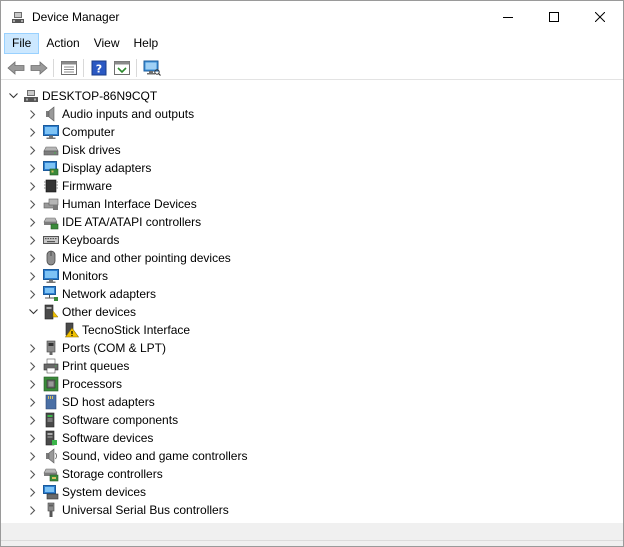 This screenshot has width=624, height=547. What do you see at coordinates (146, 43) in the screenshot?
I see `menu-help: Help` at bounding box center [146, 43].